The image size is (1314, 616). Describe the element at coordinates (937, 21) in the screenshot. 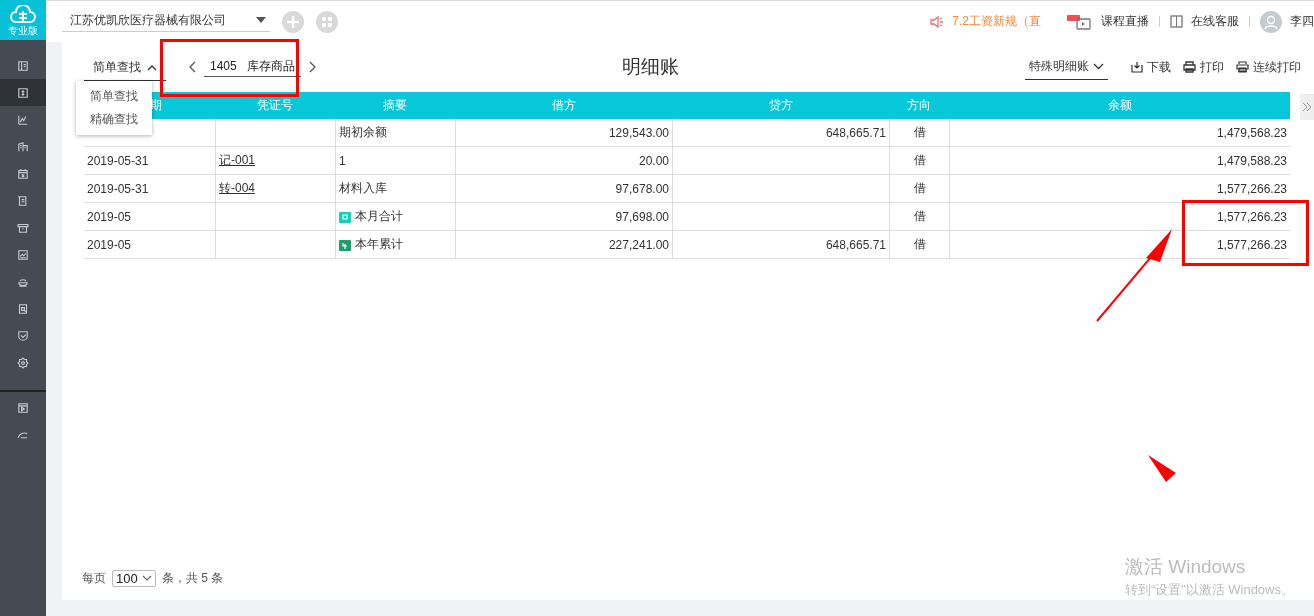

I see `speaker-icon` at that location.